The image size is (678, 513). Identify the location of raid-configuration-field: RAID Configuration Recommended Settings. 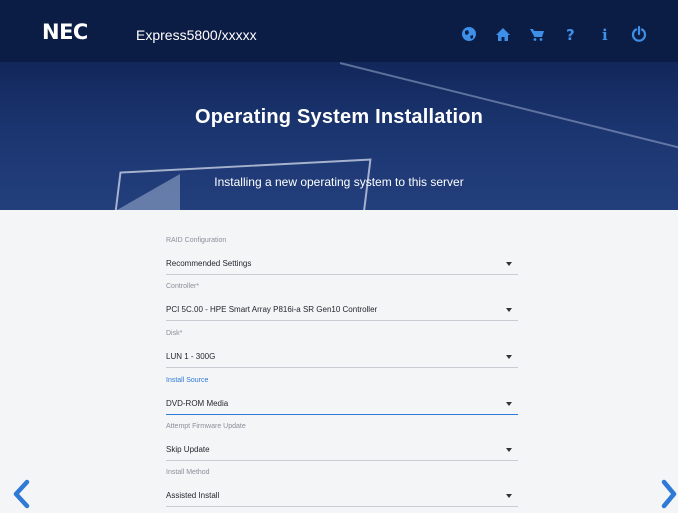
(342, 256).